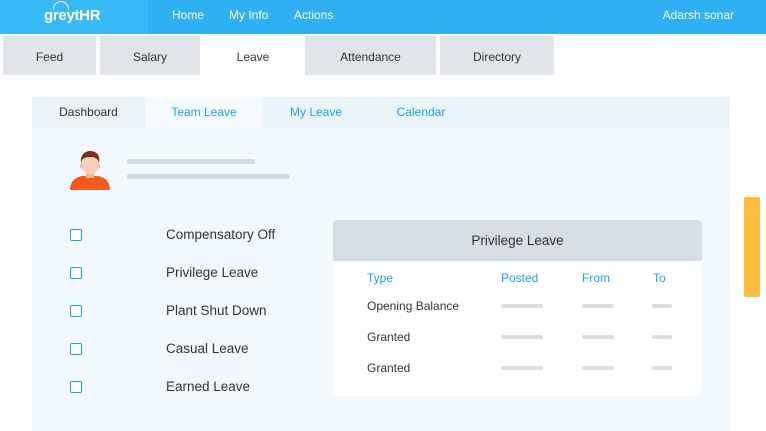 Image resolution: width=766 pixels, height=431 pixels. What do you see at coordinates (221, 234) in the screenshot?
I see `leave-type-compensatory-off: Compensatory Off` at bounding box center [221, 234].